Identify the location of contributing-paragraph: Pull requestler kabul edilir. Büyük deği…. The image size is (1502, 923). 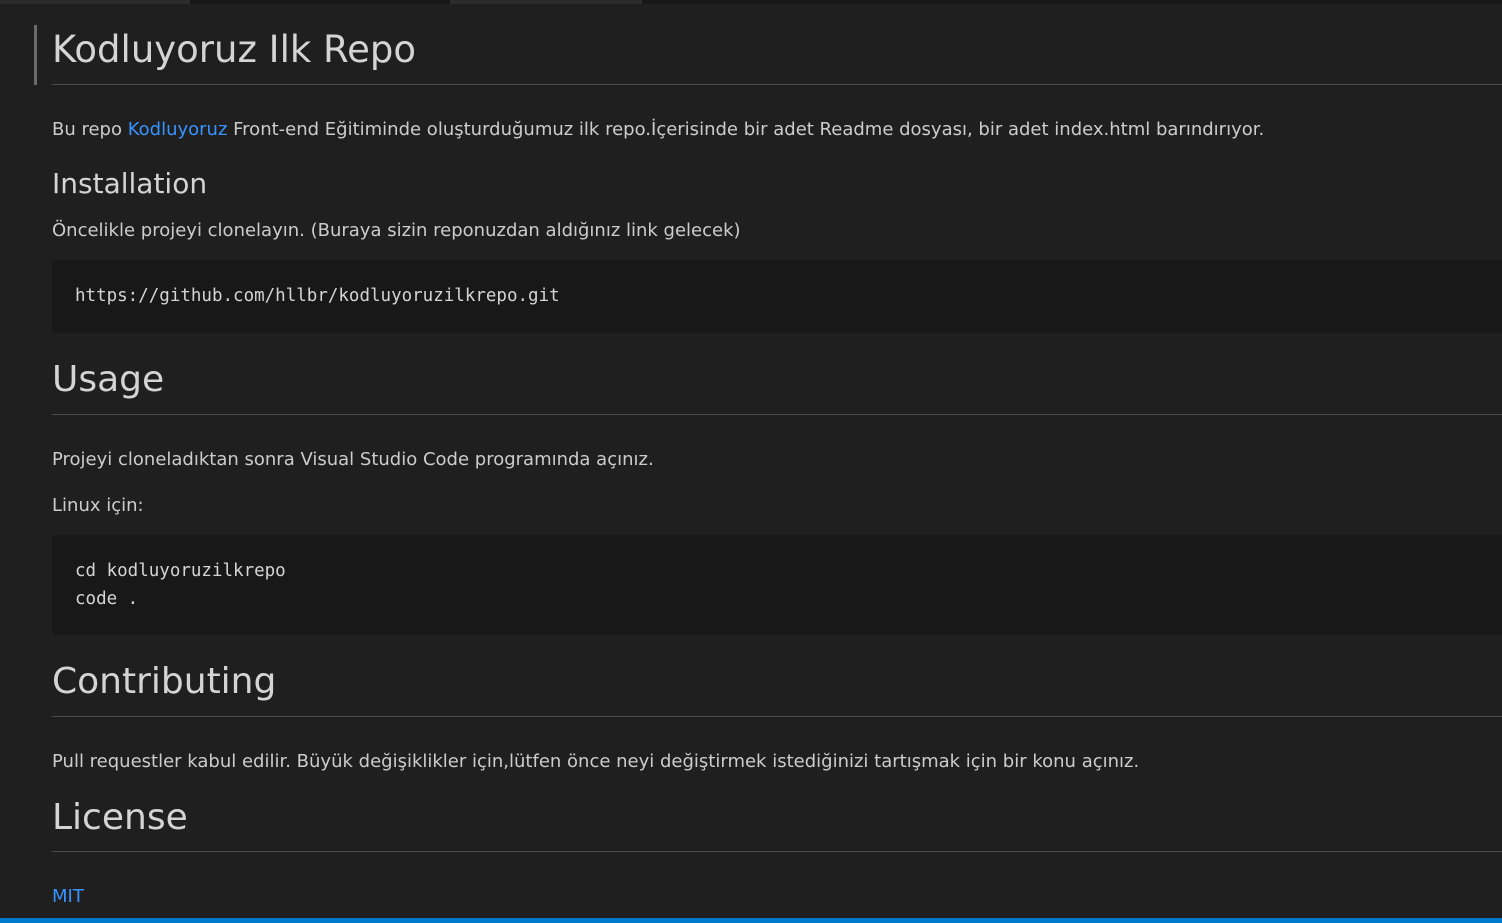
(596, 761).